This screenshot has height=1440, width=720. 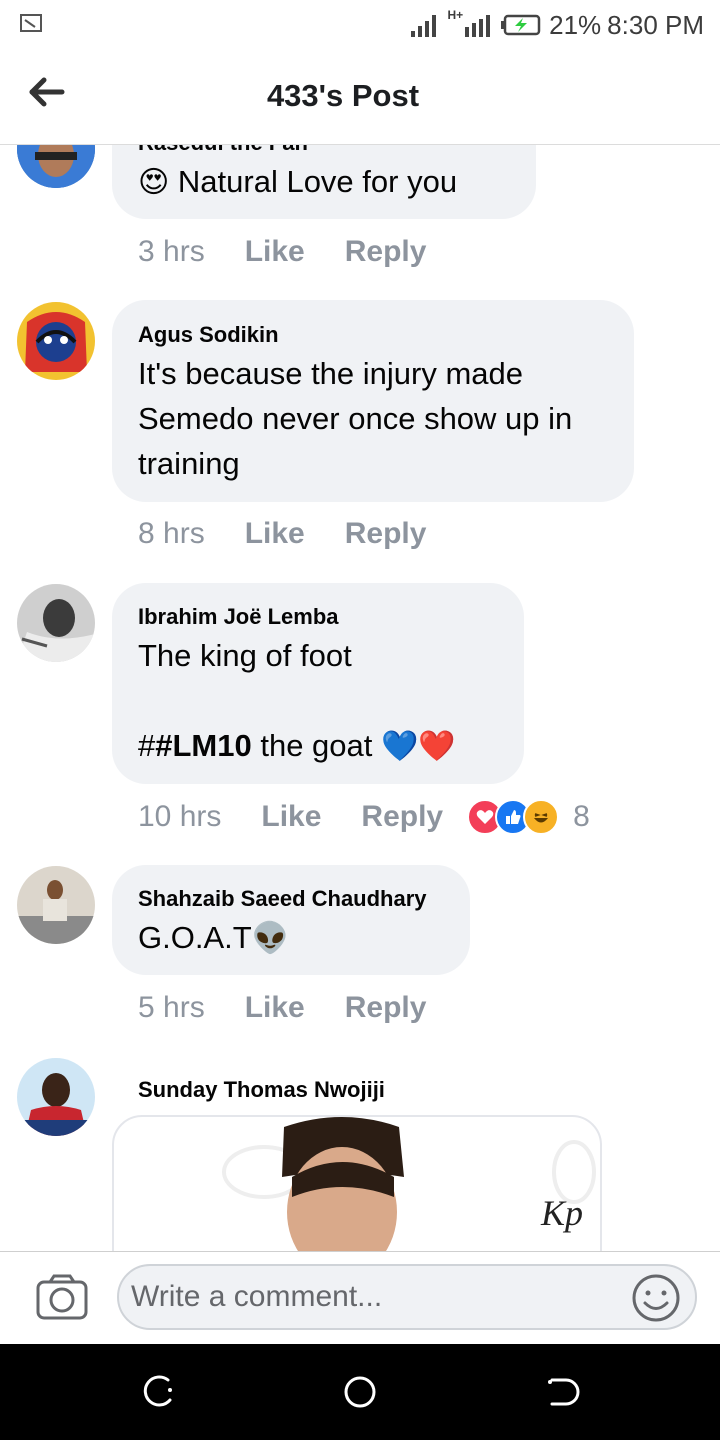 I want to click on comment-text: 😍 Natural Love for you, so click(x=297, y=182).